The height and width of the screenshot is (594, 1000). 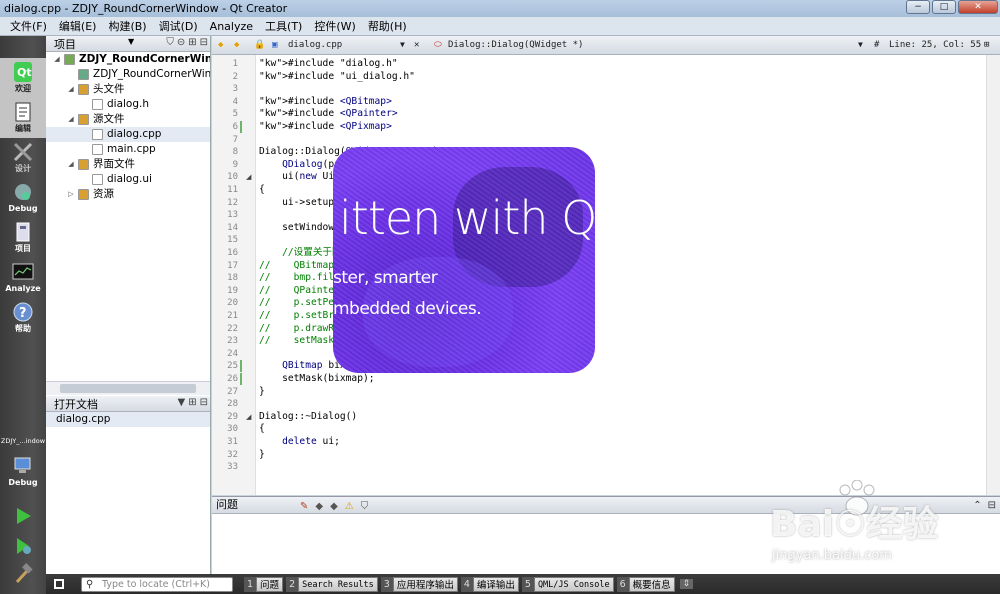 I want to click on menu-item-3: 调试(D), so click(x=178, y=26).